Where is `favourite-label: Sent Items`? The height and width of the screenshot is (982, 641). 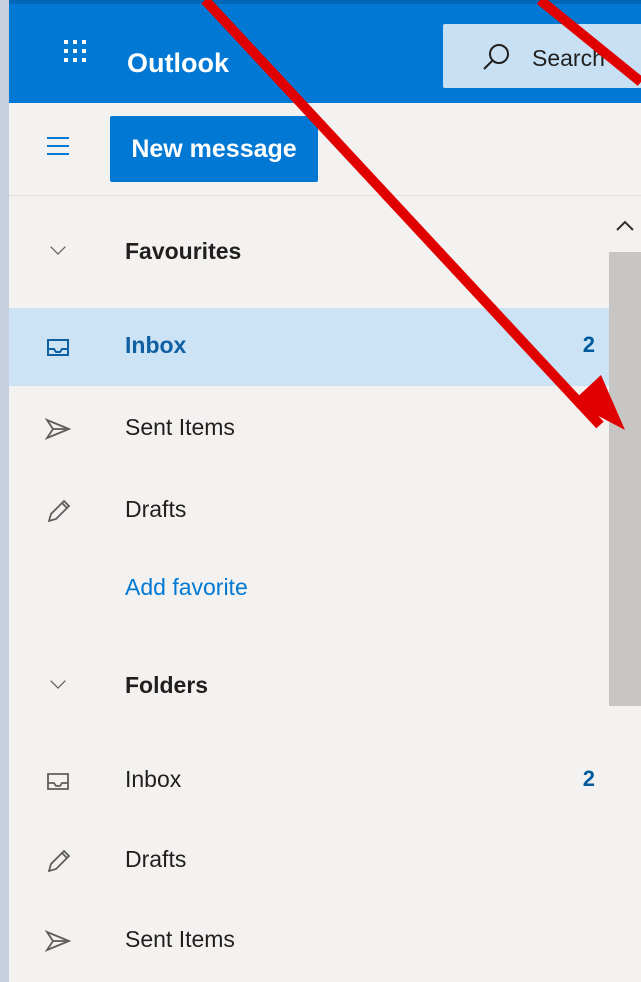 favourite-label: Sent Items is located at coordinates (180, 427).